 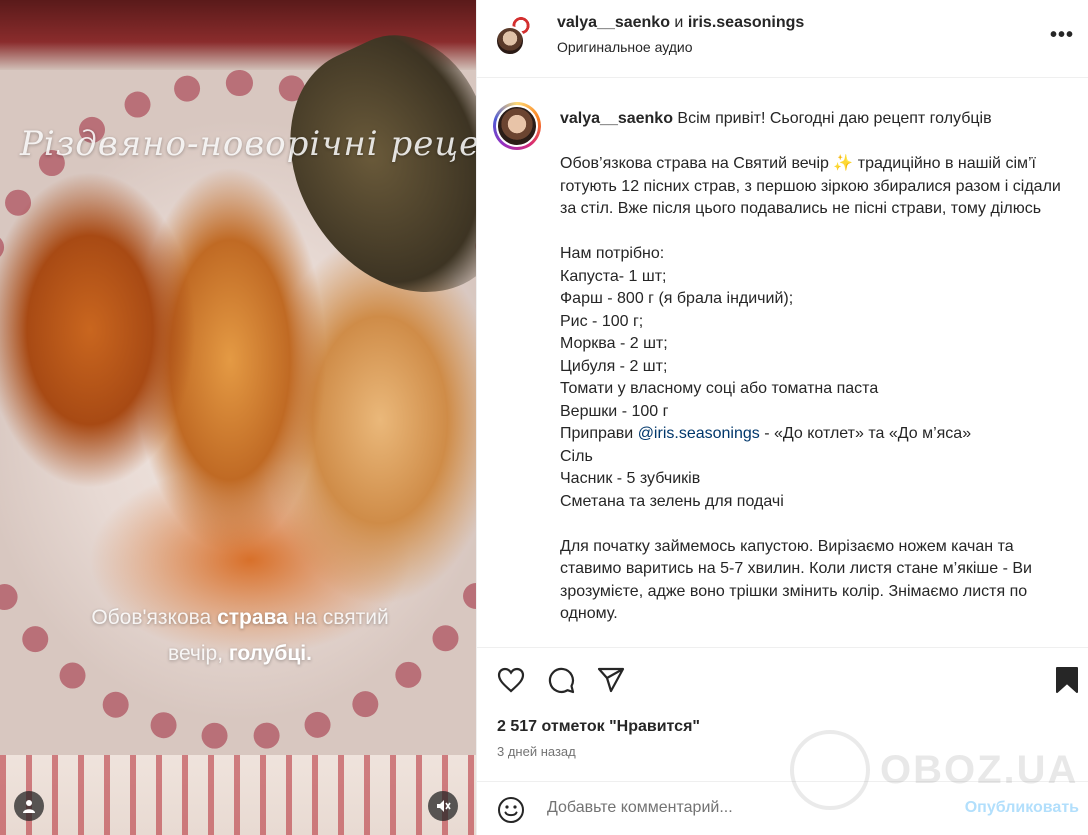 I want to click on more-options-icon: •••, so click(x=1062, y=35).